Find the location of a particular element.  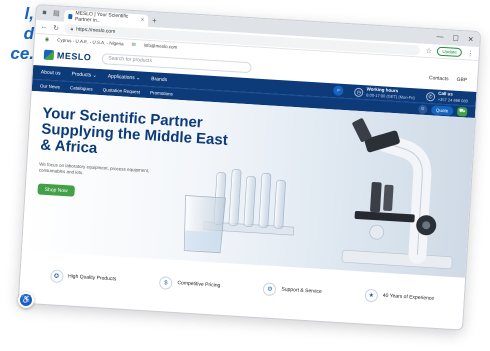

support-icon: ⚙ is located at coordinates (270, 288).